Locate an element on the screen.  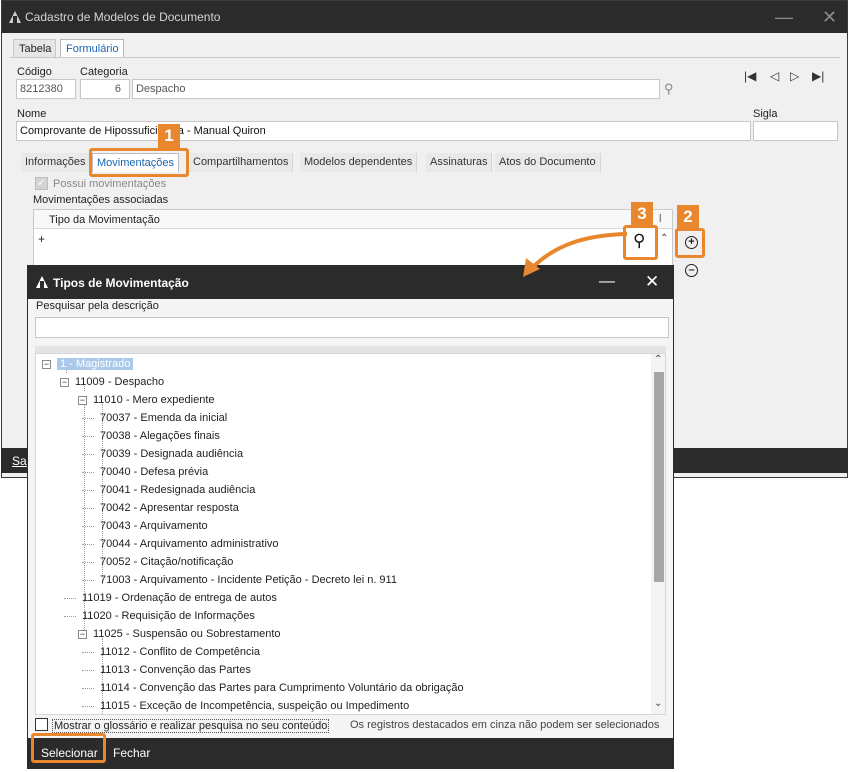
arrow-curve is located at coordinates (579, 251).